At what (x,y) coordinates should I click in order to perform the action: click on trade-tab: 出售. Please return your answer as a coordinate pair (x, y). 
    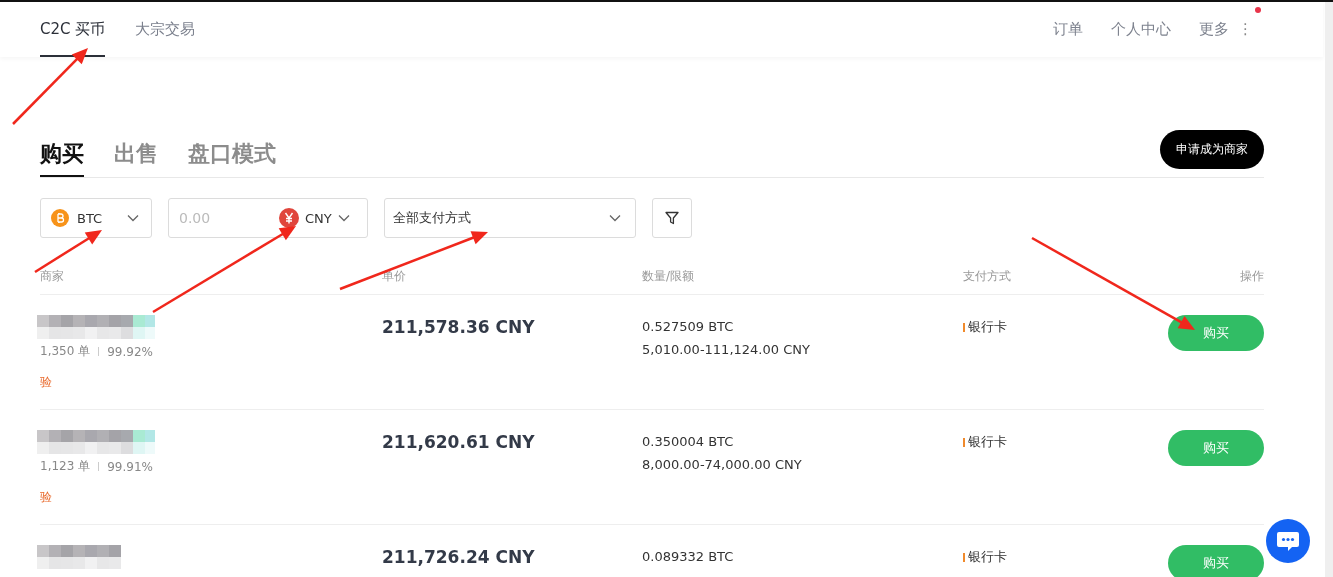
    Looking at the image, I should click on (136, 153).